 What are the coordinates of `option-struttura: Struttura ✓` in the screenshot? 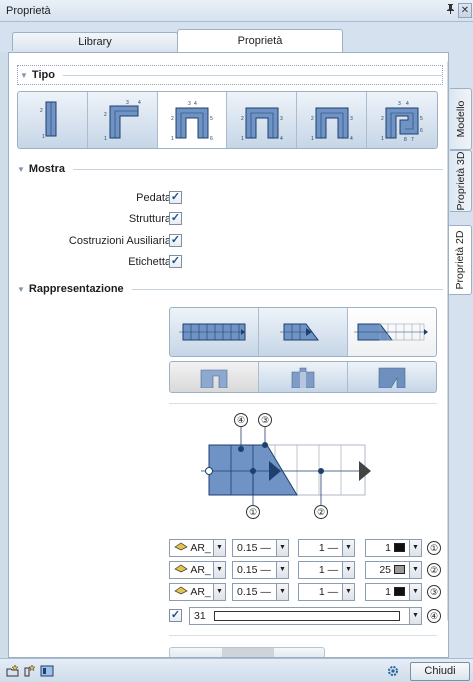 It's located at (129, 220).